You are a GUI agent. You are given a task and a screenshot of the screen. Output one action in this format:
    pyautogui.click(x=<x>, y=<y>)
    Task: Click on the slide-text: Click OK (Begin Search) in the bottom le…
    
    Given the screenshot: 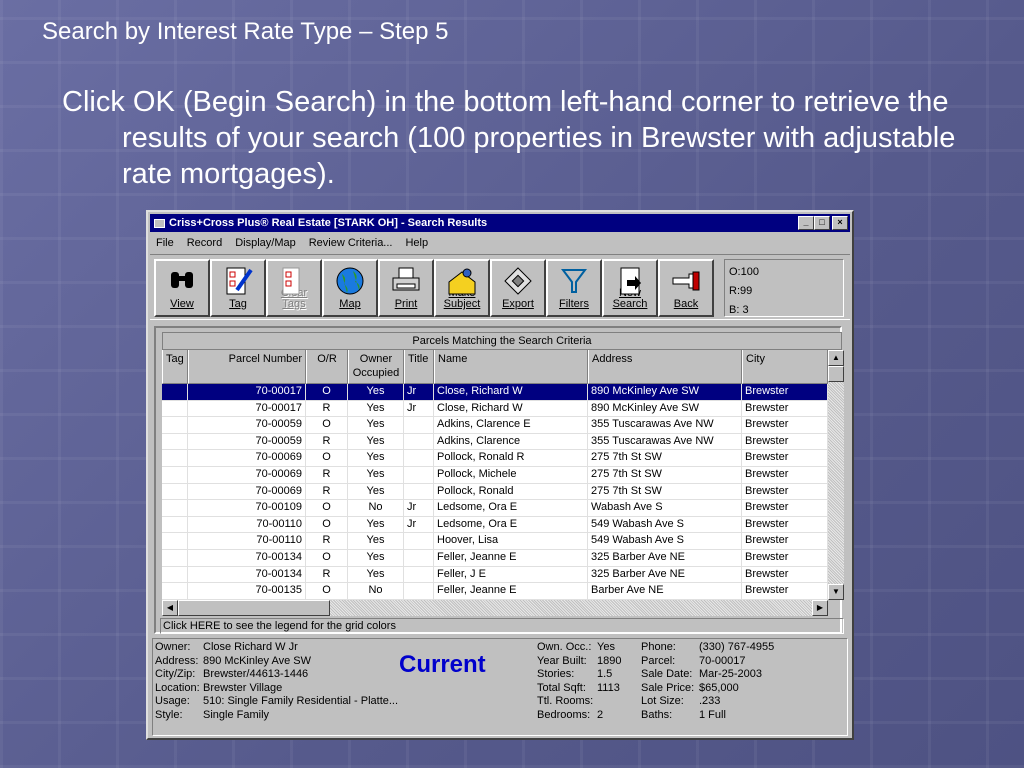 What is the action you would take?
    pyautogui.click(x=509, y=138)
    